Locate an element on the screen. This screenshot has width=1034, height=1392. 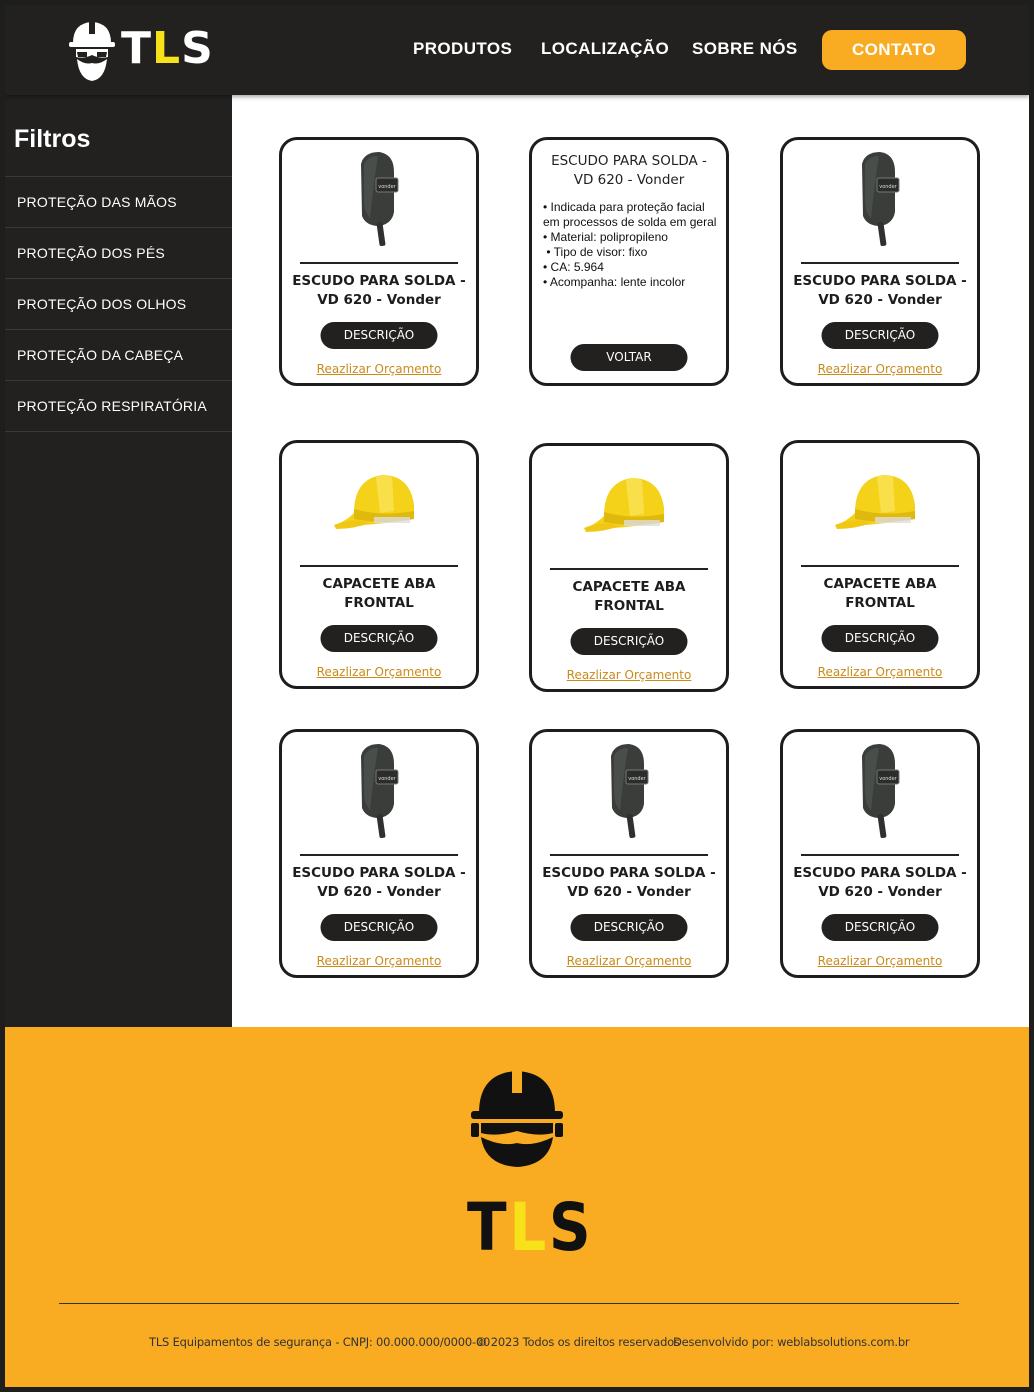
nav-localizacao: LOCALIZAÇÃO is located at coordinates (605, 49).